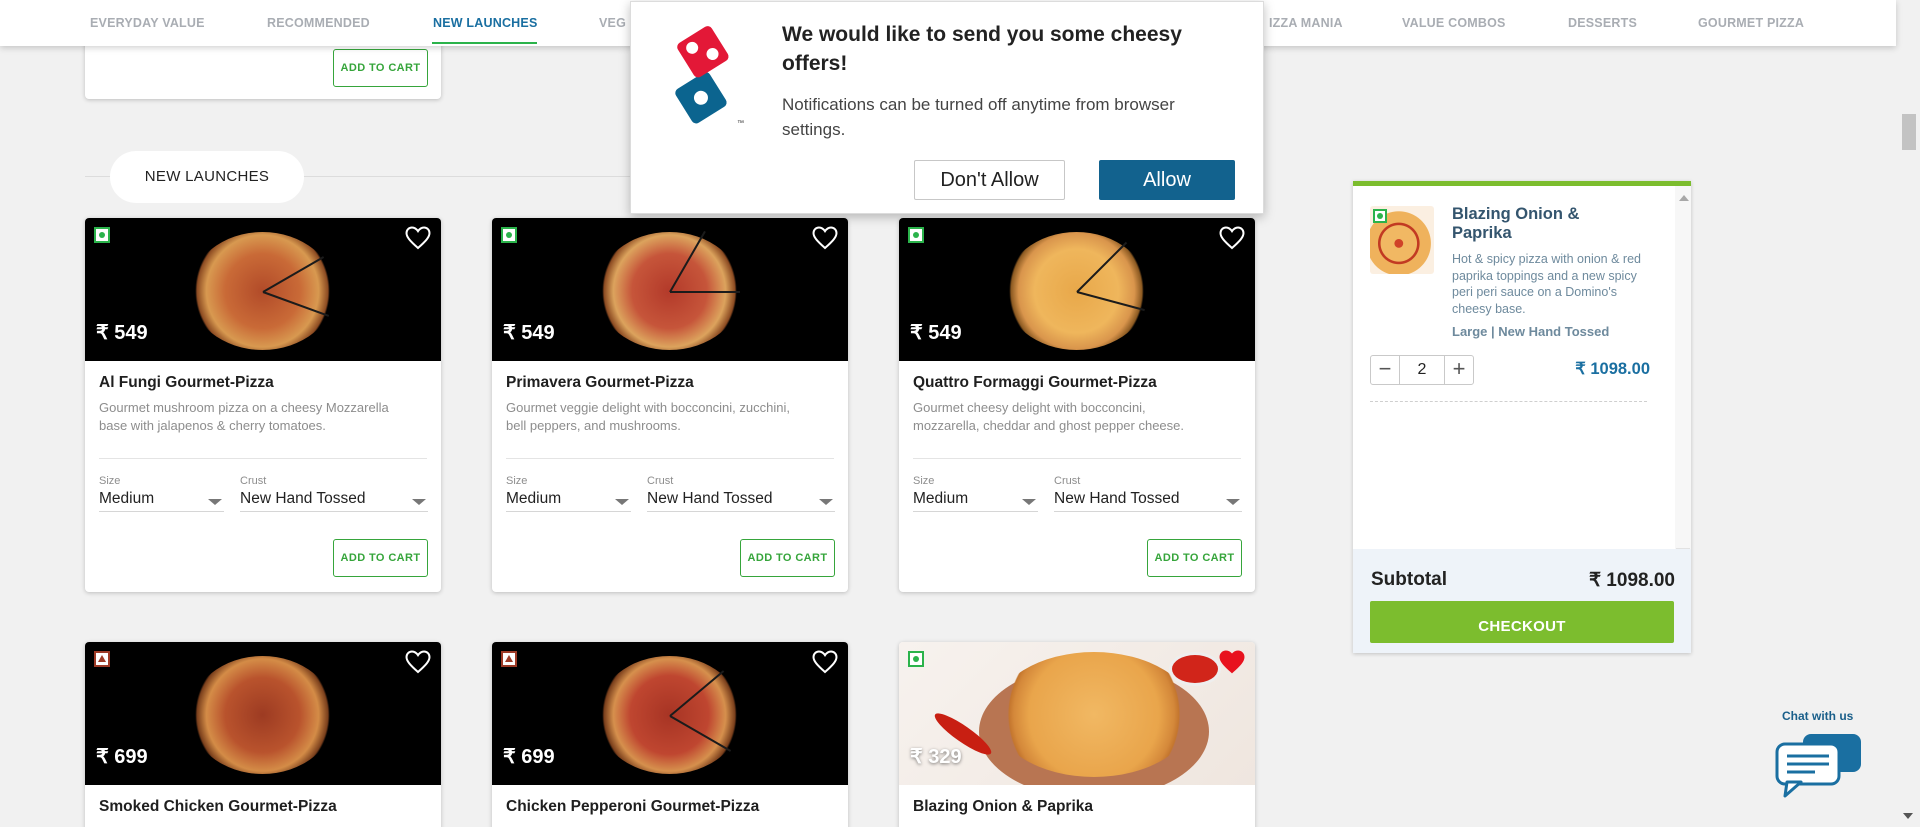  What do you see at coordinates (1385, 370) in the screenshot?
I see `decrease-quantity-button: −` at bounding box center [1385, 370].